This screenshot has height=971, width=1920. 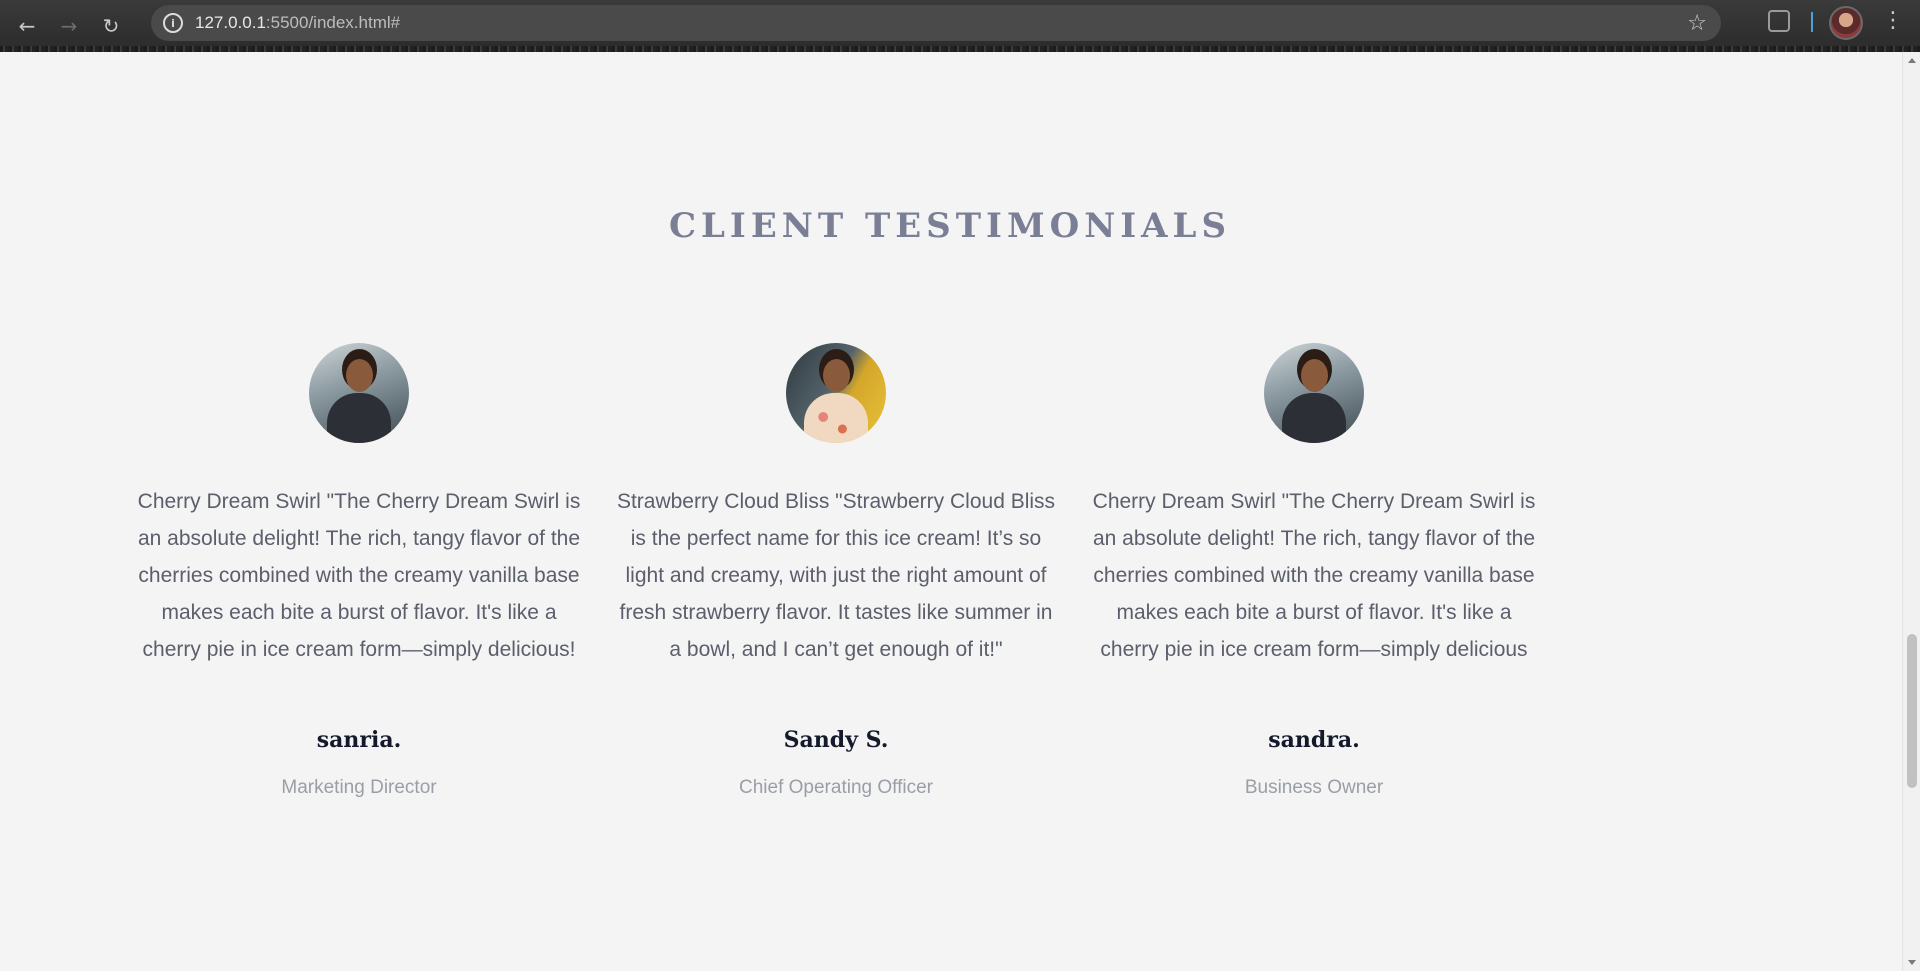 I want to click on reload-icon: ↻, so click(x=111, y=26).